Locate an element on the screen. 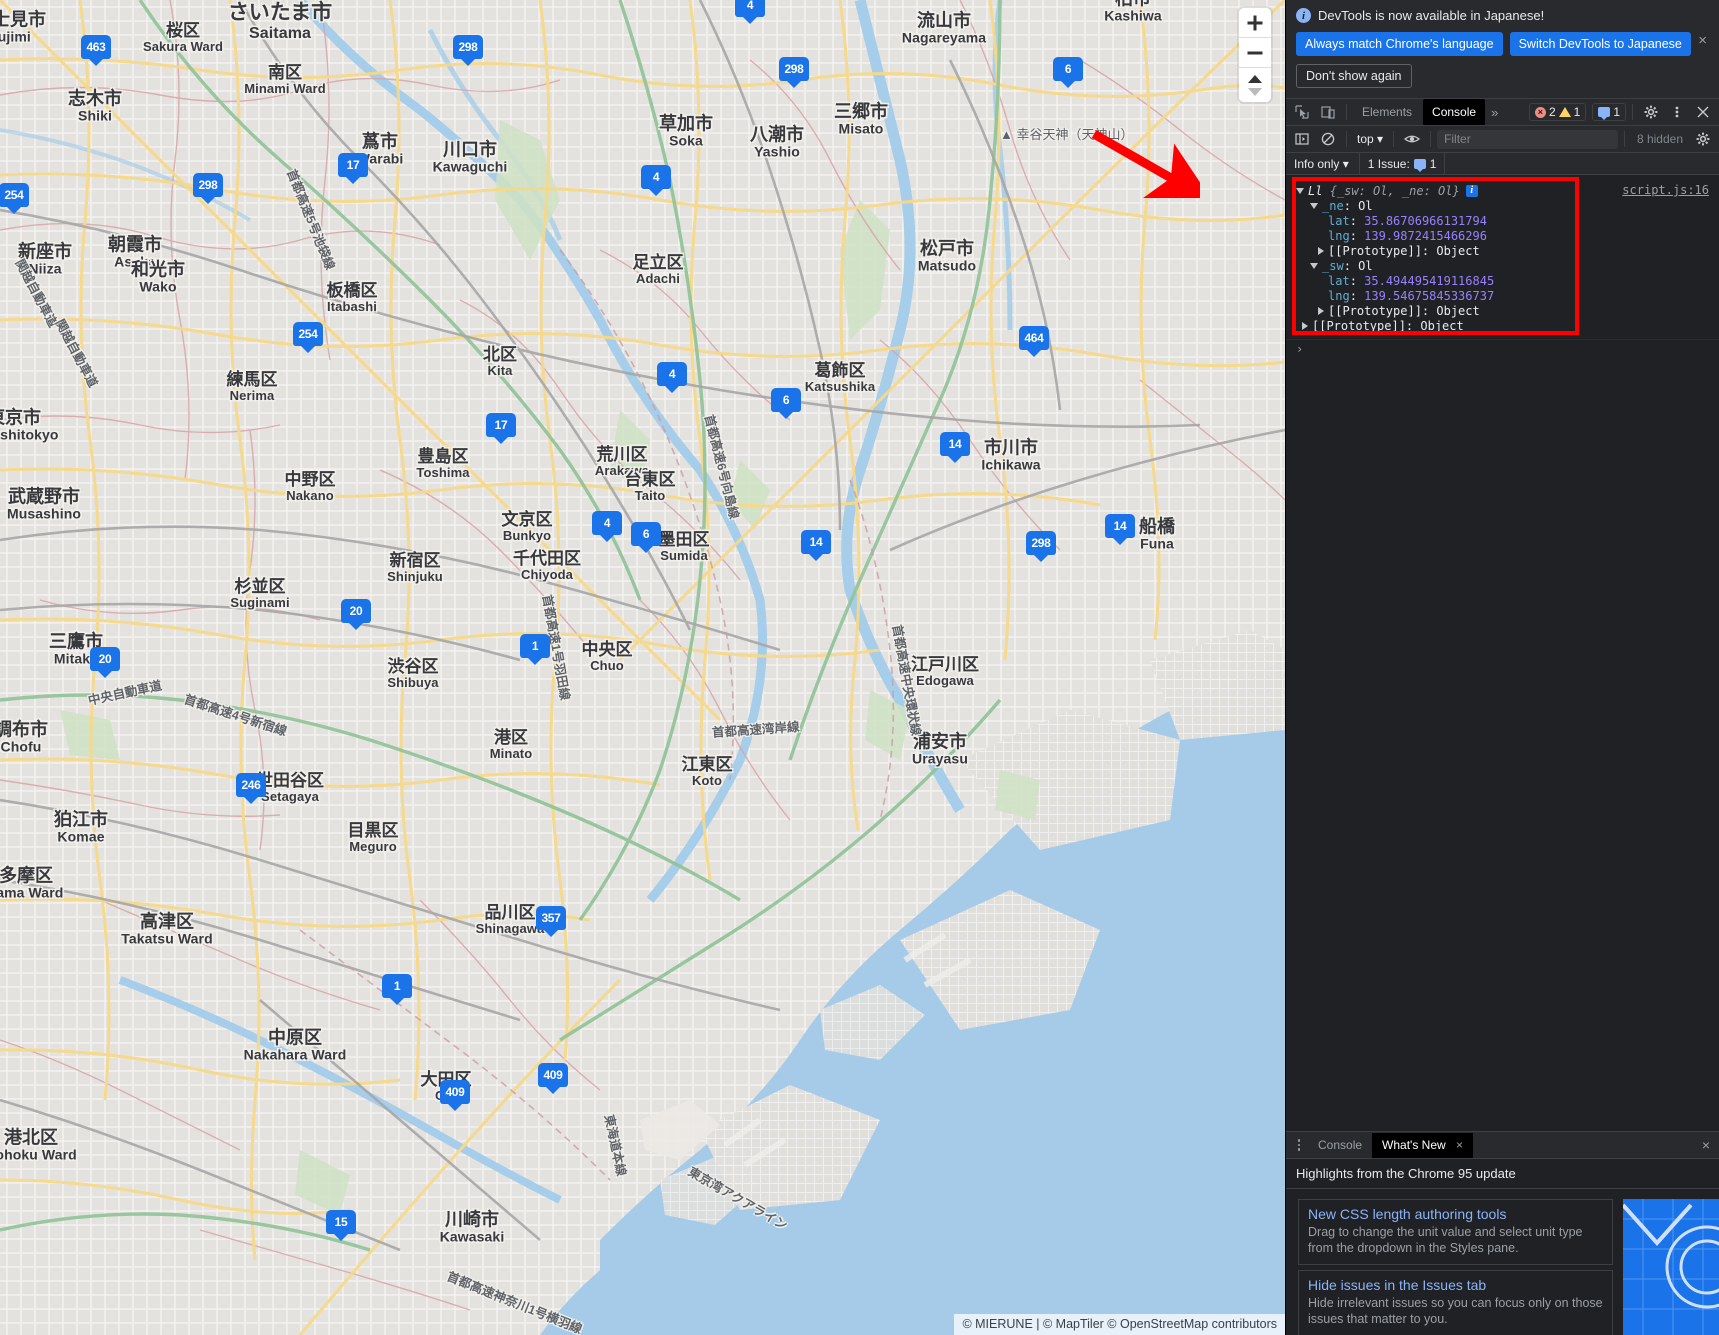  execution-context-selector: top ▾ is located at coordinates (1370, 139).